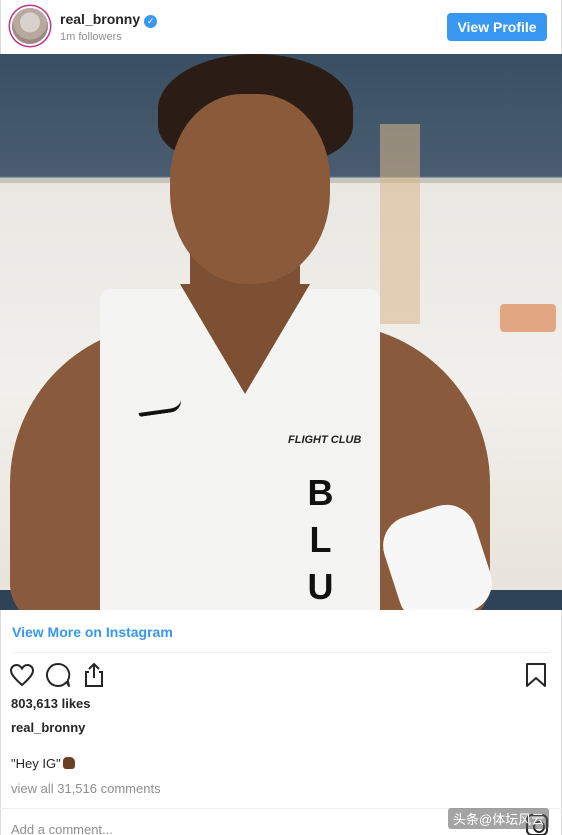 The image size is (562, 835). I want to click on verified-badge-icon: ✓, so click(151, 21).